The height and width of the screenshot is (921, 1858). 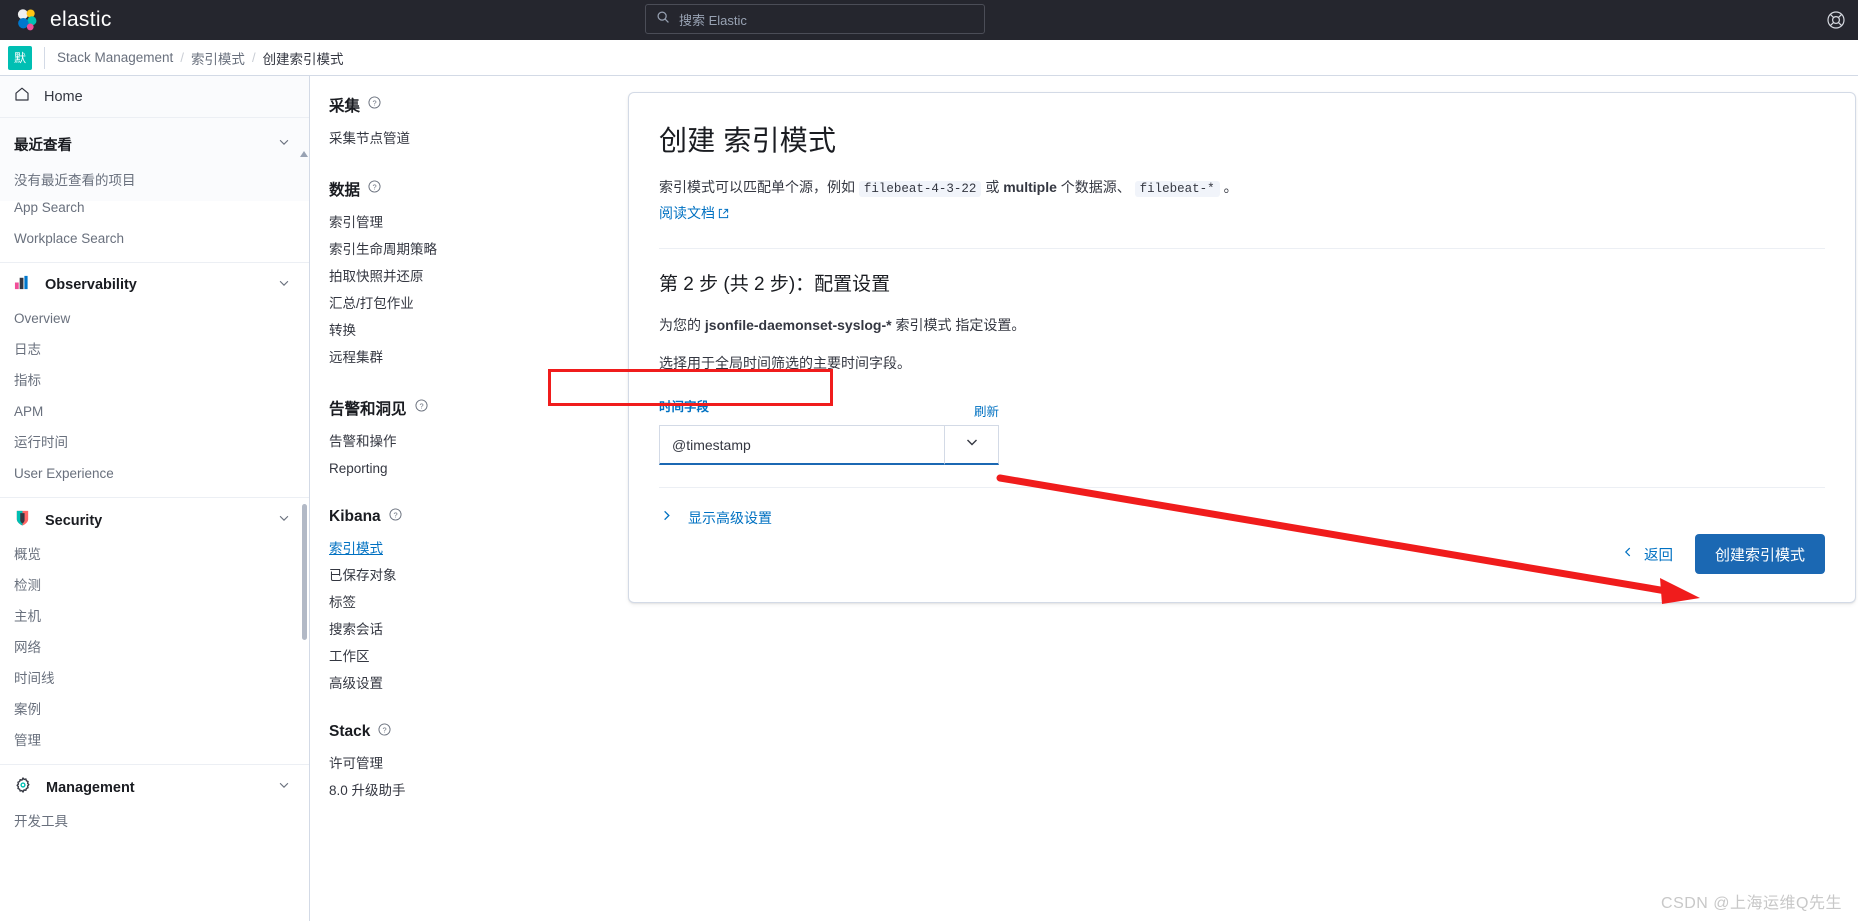 I want to click on nav-link-license-management: 许可管理, so click(x=450, y=763).